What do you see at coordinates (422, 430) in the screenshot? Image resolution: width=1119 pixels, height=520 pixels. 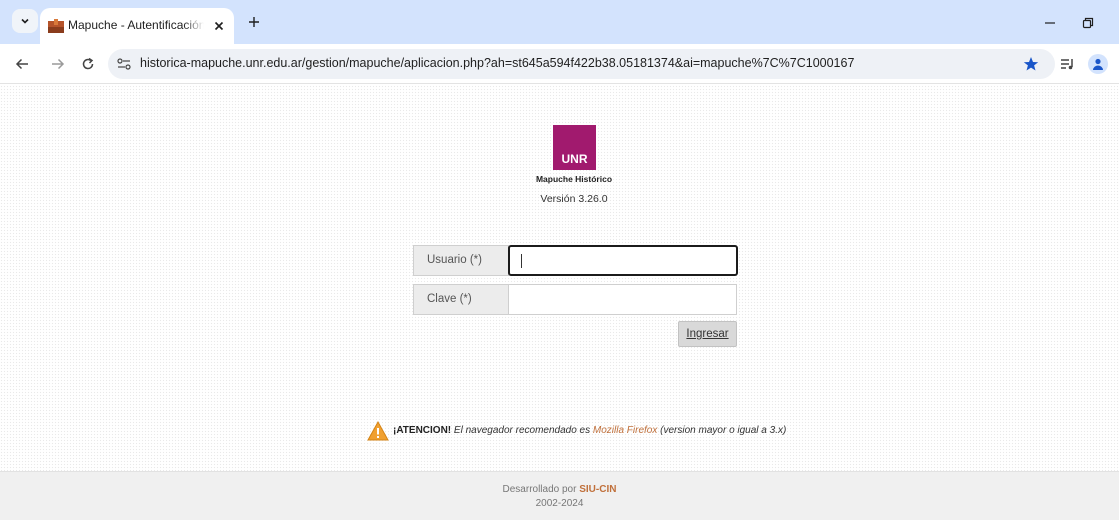 I see `notice-prefix: ¡ATENCION!` at bounding box center [422, 430].